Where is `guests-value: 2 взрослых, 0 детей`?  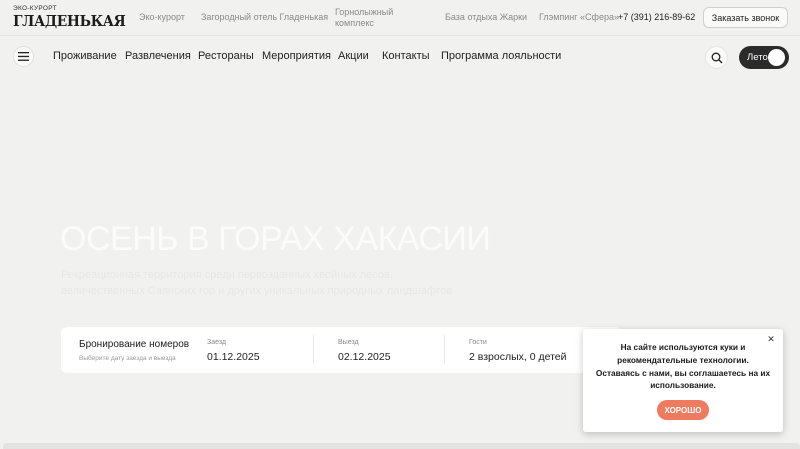 guests-value: 2 взрослых, 0 детей is located at coordinates (518, 357).